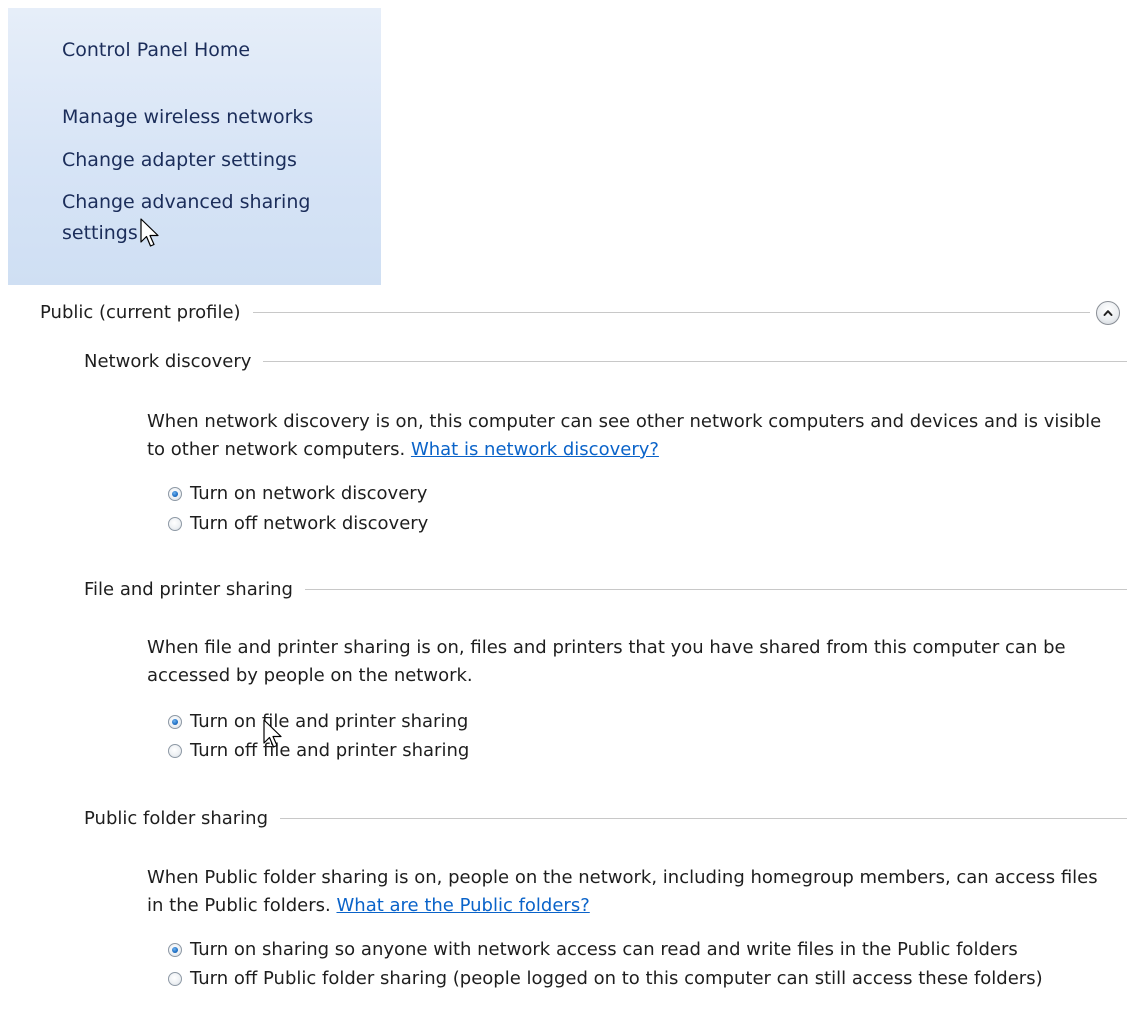  What do you see at coordinates (647, 722) in the screenshot?
I see `turn-on-file-printer-sharing-radio: Turn on file and printer sharing` at bounding box center [647, 722].